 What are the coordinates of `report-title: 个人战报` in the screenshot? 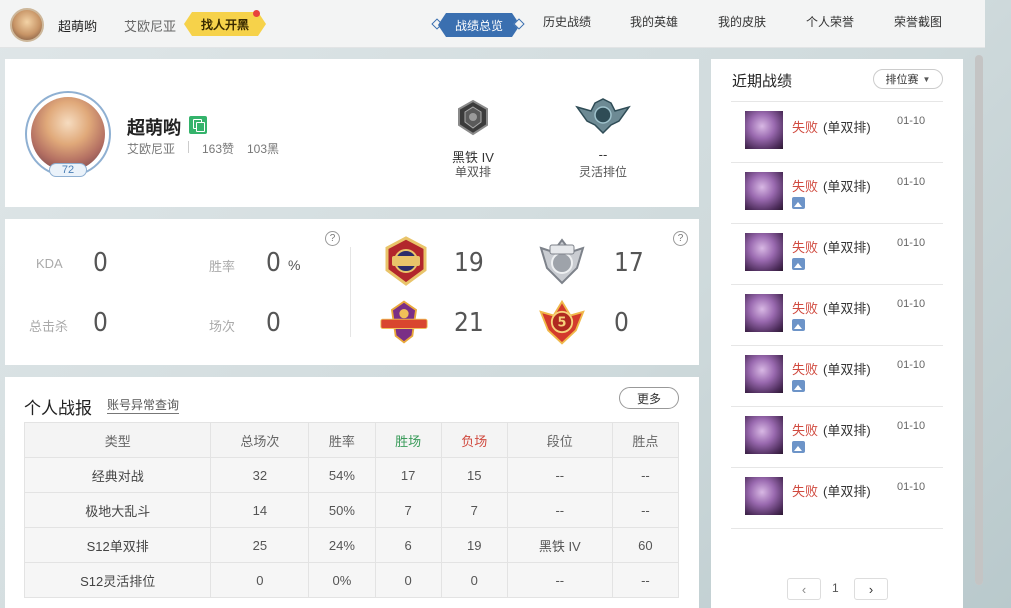 It's located at (58, 408).